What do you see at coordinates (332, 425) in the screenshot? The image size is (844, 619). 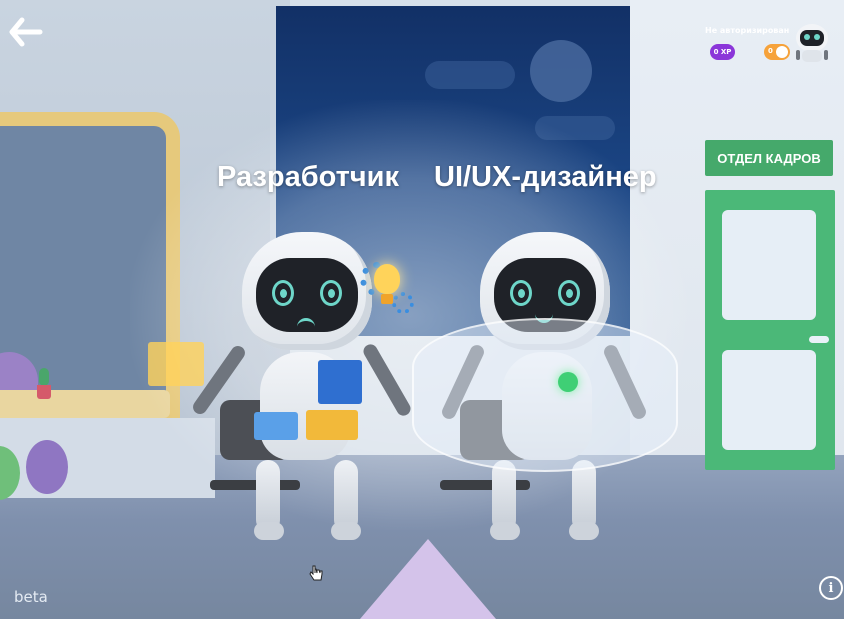 I see `holo-yellow-card` at bounding box center [332, 425].